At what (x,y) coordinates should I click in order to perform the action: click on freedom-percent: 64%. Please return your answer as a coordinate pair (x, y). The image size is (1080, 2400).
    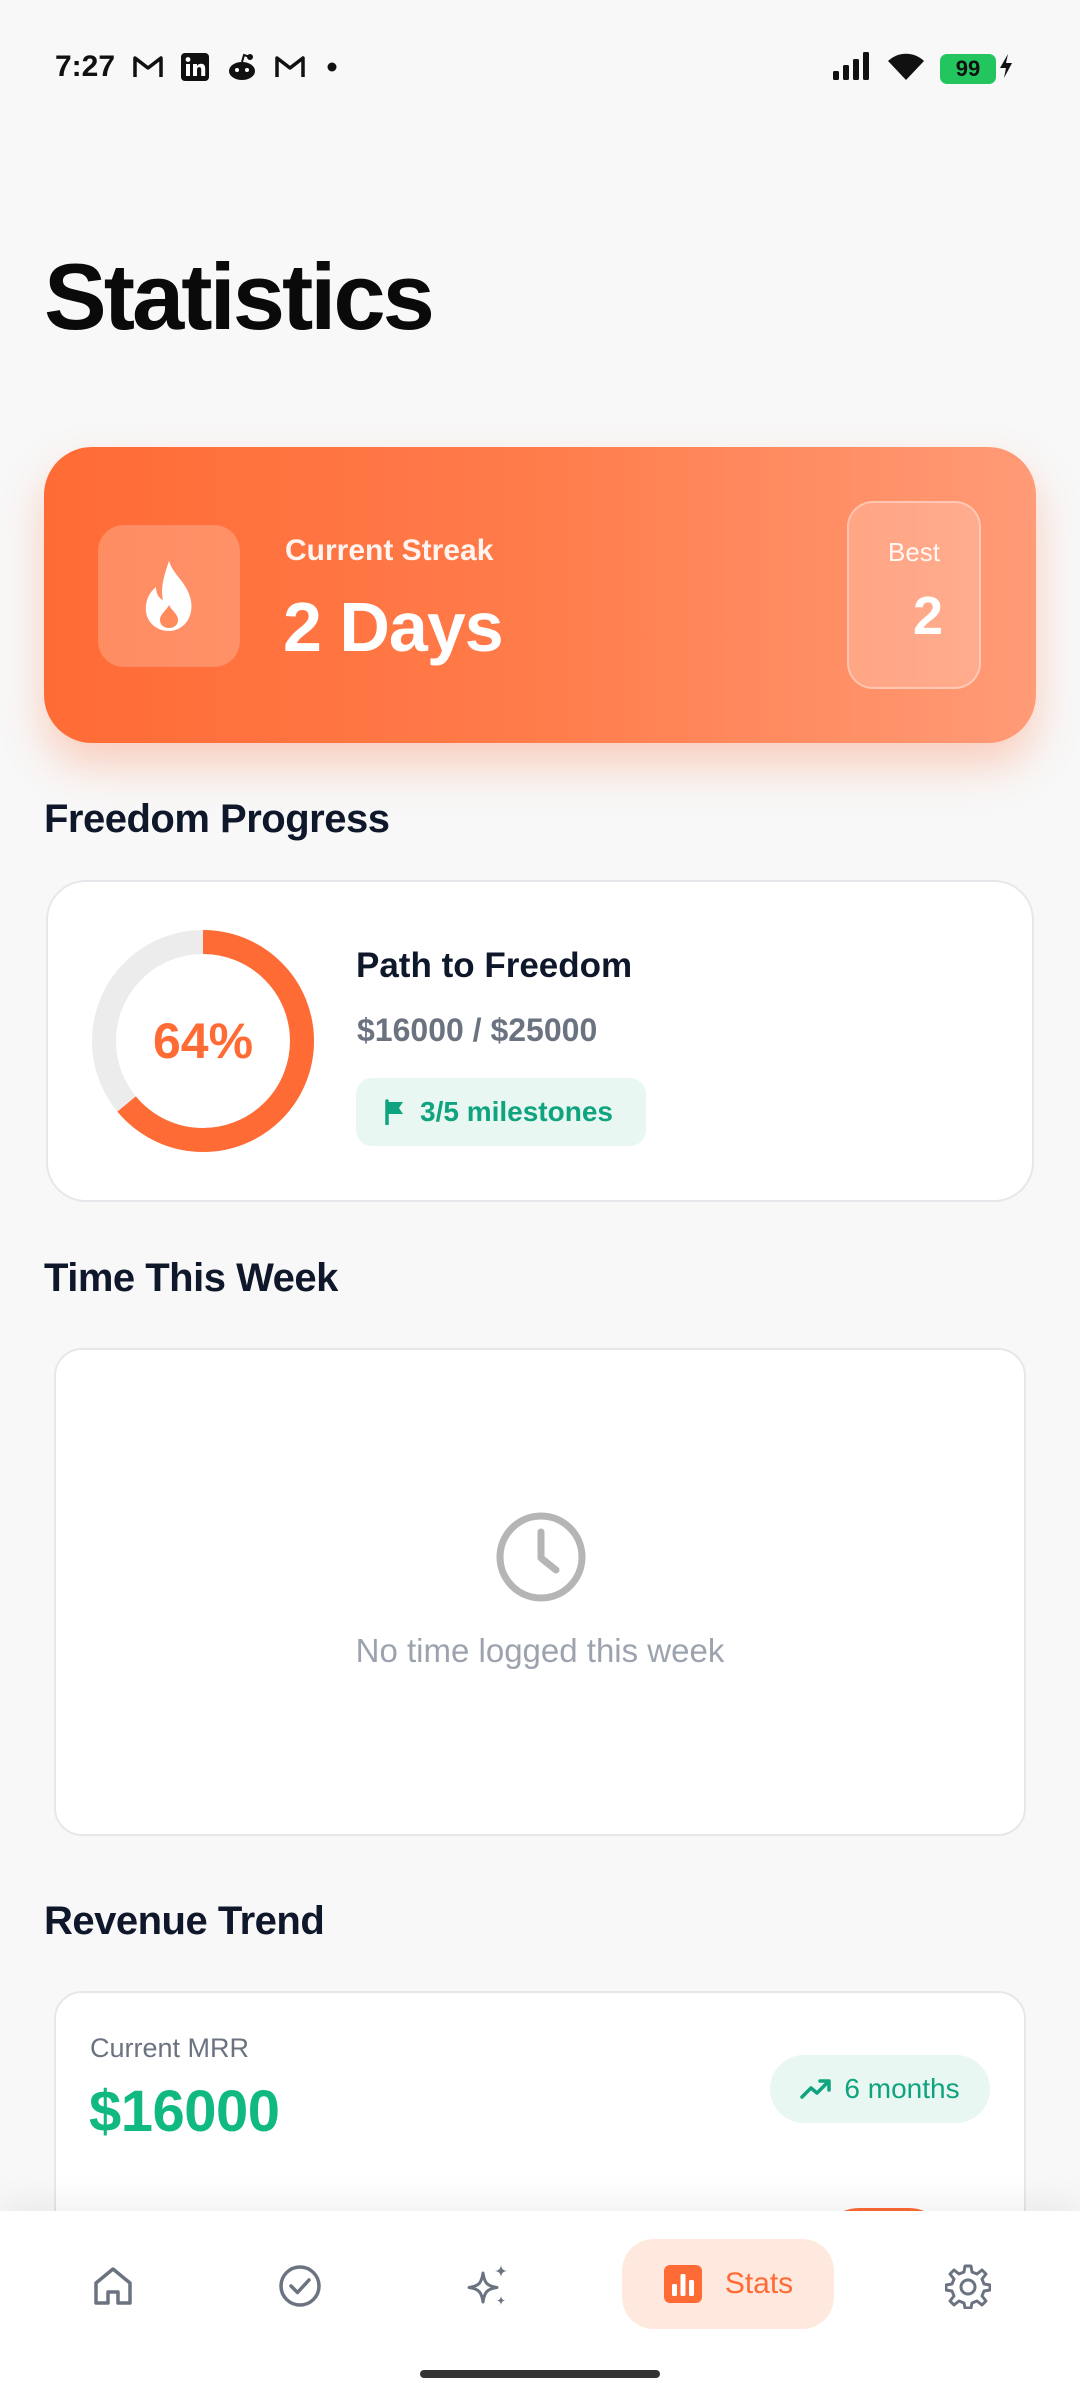
    Looking at the image, I should click on (203, 1041).